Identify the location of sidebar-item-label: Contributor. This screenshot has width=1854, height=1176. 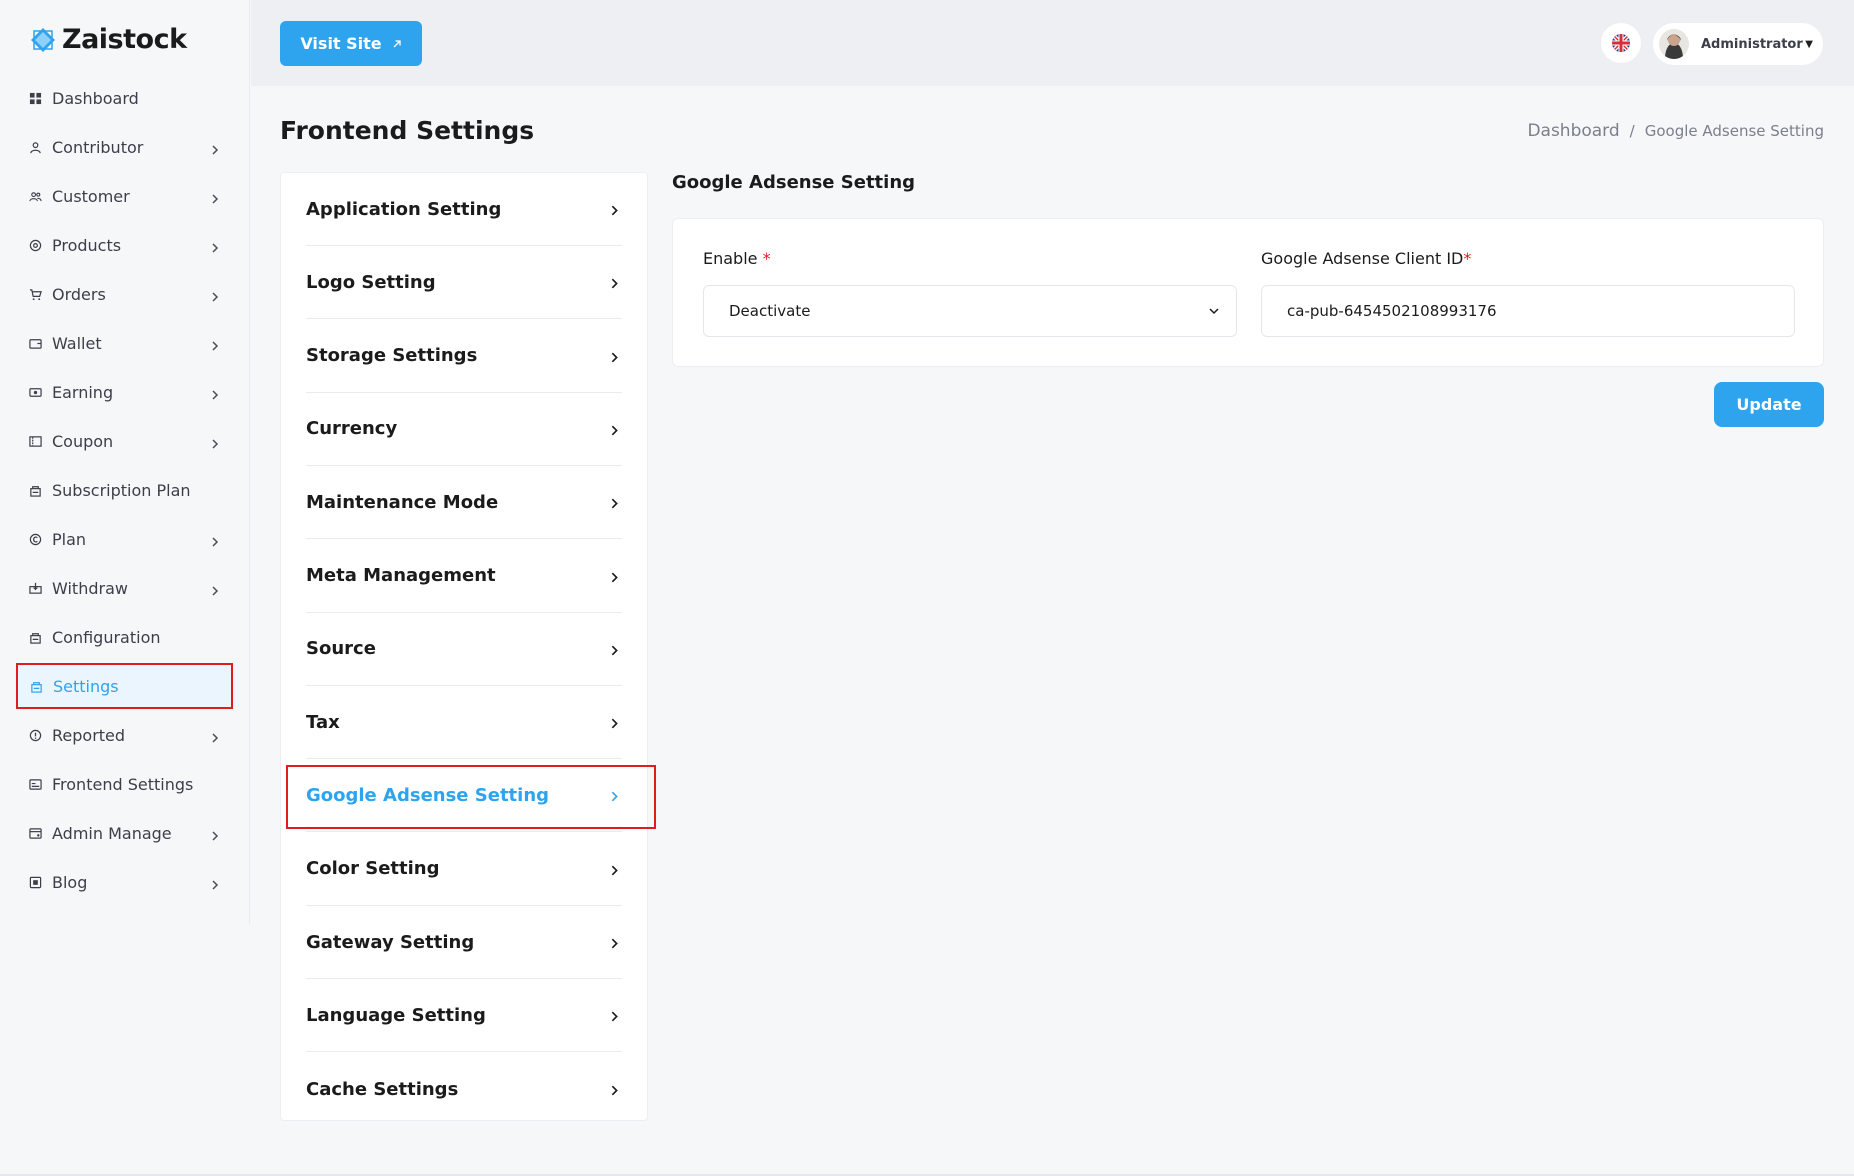
(98, 147).